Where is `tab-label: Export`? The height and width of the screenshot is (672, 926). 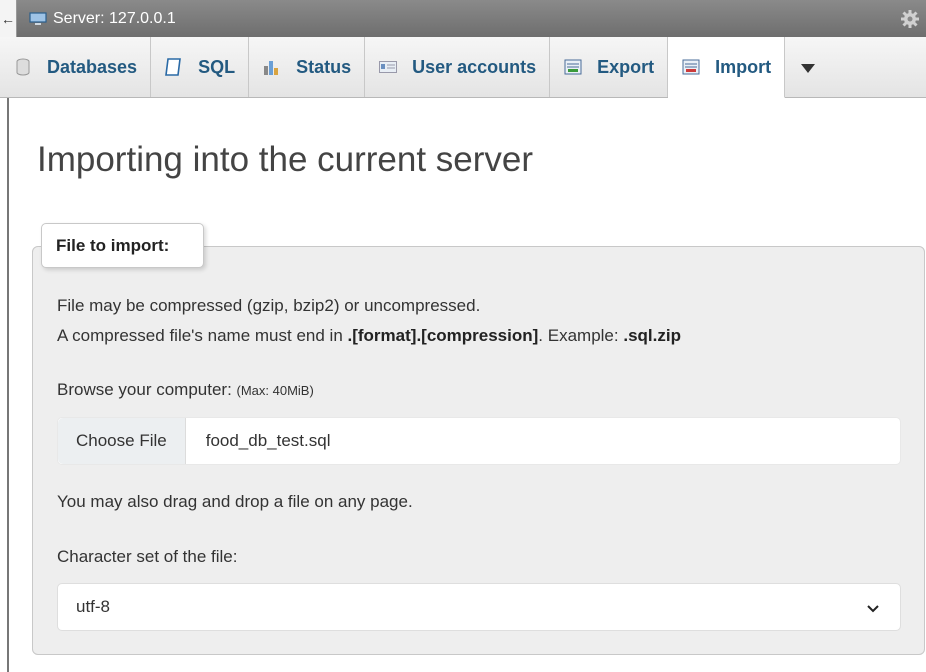
tab-label: Export is located at coordinates (626, 66).